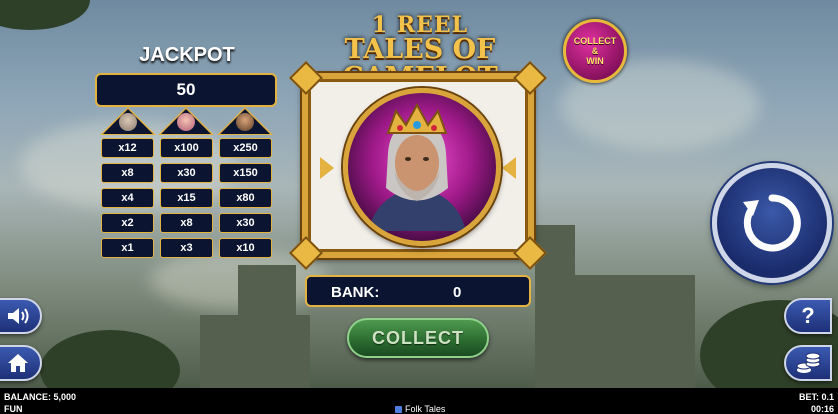 The image size is (838, 414). Describe the element at coordinates (18, 316) in the screenshot. I see `speaker-icon` at that location.